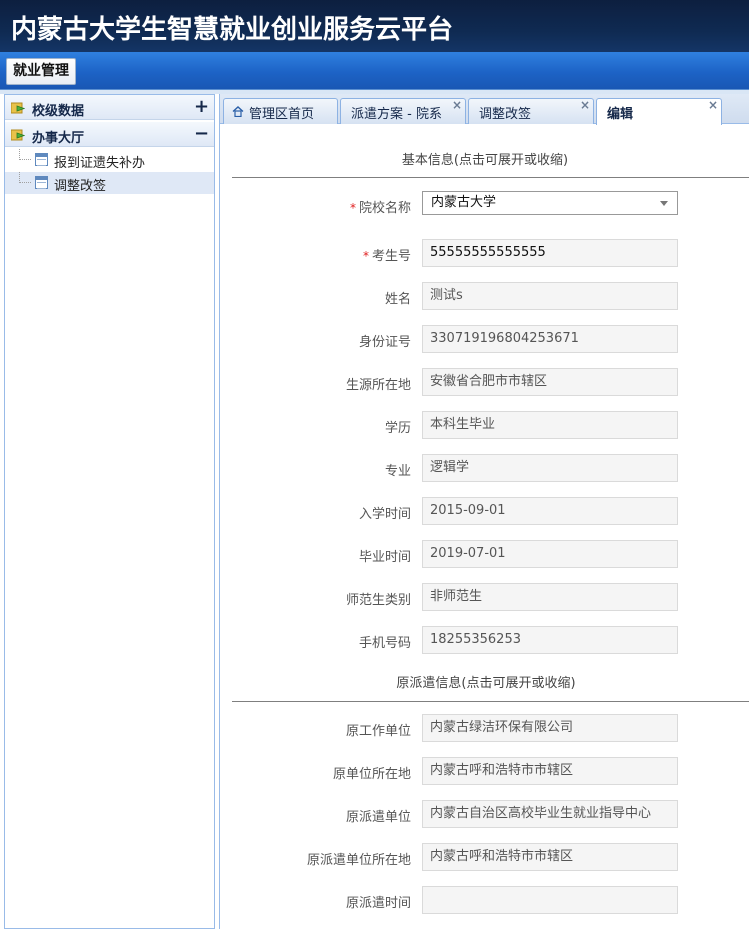 The image size is (749, 929). Describe the element at coordinates (358, 860) in the screenshot. I see `original-dispatch-location-label: 原派遣单位所在地` at that location.